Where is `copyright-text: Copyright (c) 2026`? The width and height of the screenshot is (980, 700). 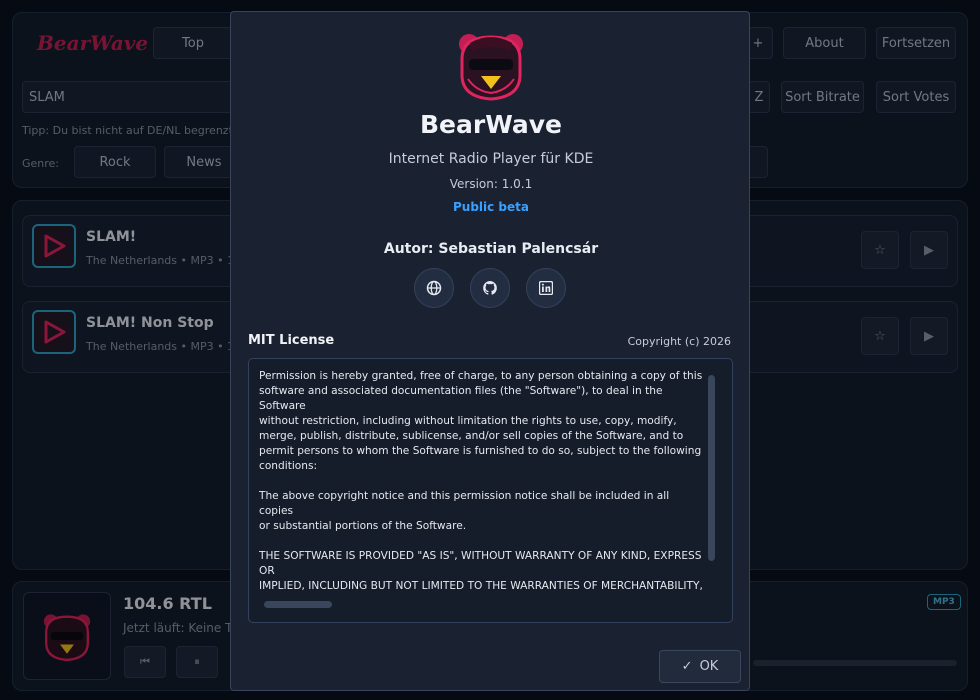 copyright-text: Copyright (c) 2026 is located at coordinates (679, 341).